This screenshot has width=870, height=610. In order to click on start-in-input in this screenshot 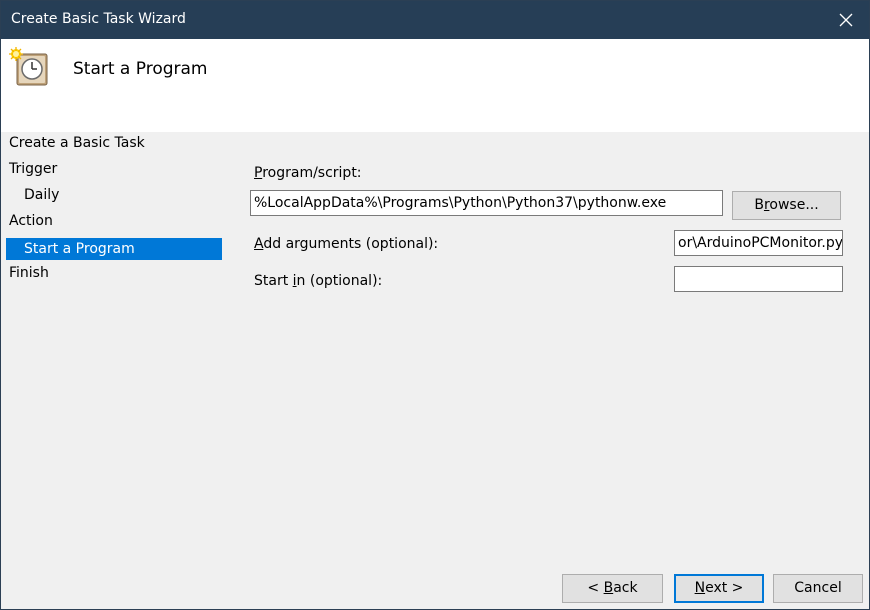, I will do `click(758, 279)`.